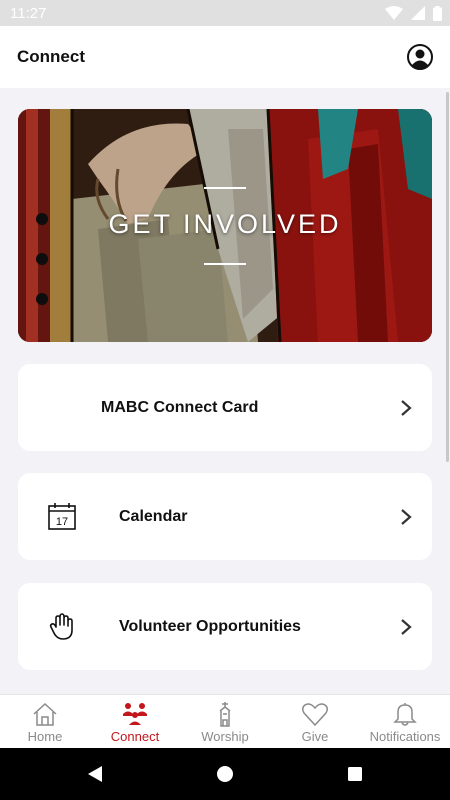  Describe the element at coordinates (447, 277) in the screenshot. I see `scrollbar` at that location.